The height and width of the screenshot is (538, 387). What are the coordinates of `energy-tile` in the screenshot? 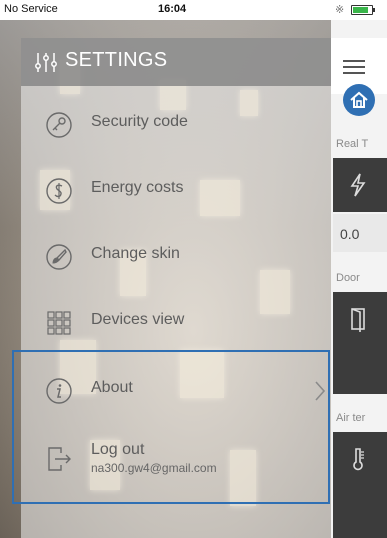 It's located at (360, 185).